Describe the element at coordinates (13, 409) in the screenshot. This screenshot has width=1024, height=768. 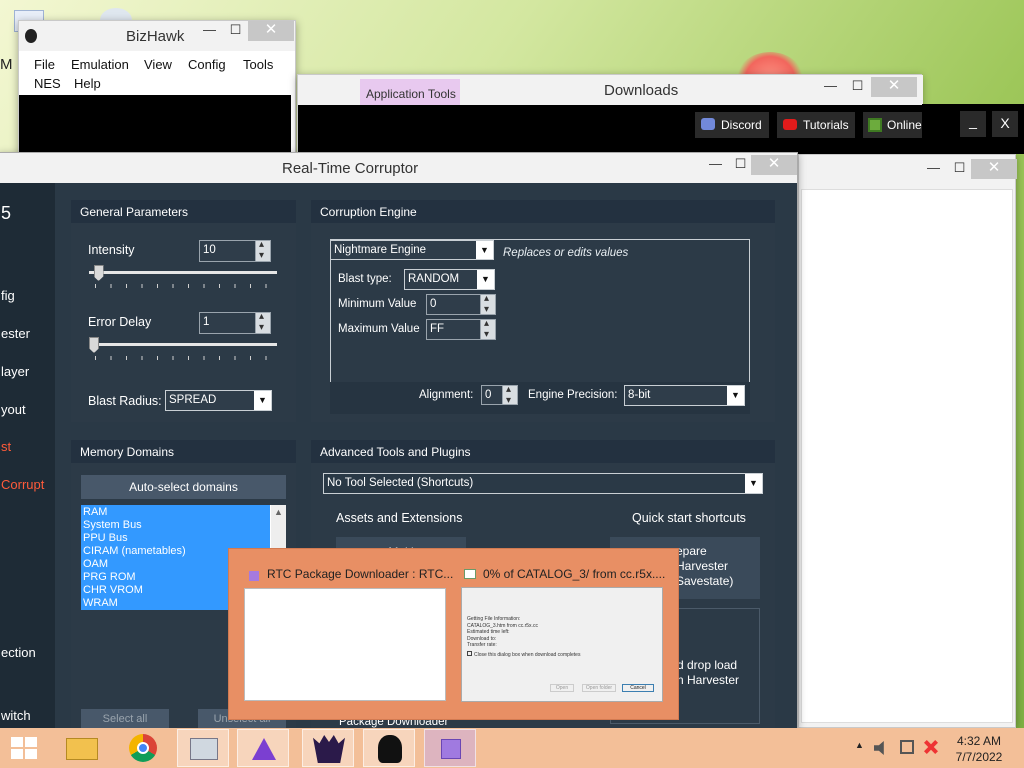
I see `sidebar-item-layout: yout` at that location.